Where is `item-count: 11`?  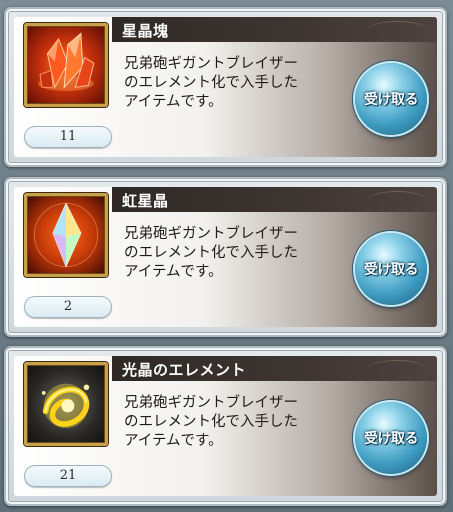 item-count: 11 is located at coordinates (68, 137).